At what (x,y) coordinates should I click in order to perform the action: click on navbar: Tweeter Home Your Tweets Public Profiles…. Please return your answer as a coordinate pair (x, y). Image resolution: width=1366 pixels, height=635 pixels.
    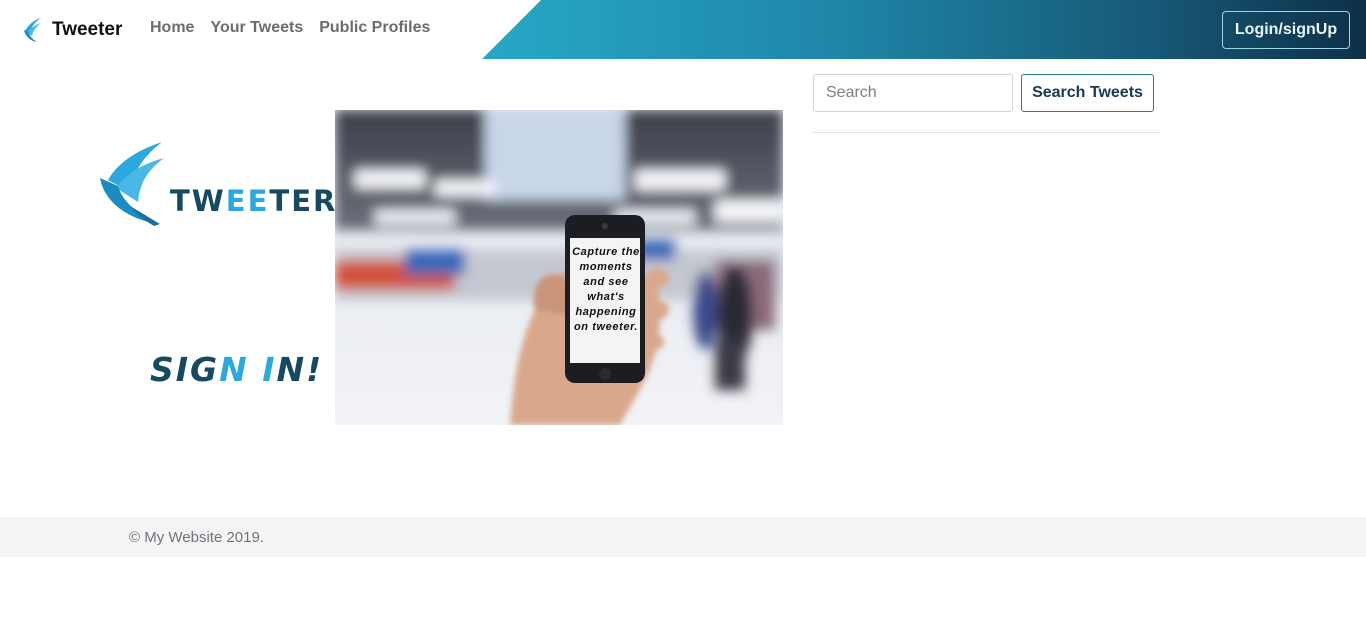
    Looking at the image, I should click on (683, 29).